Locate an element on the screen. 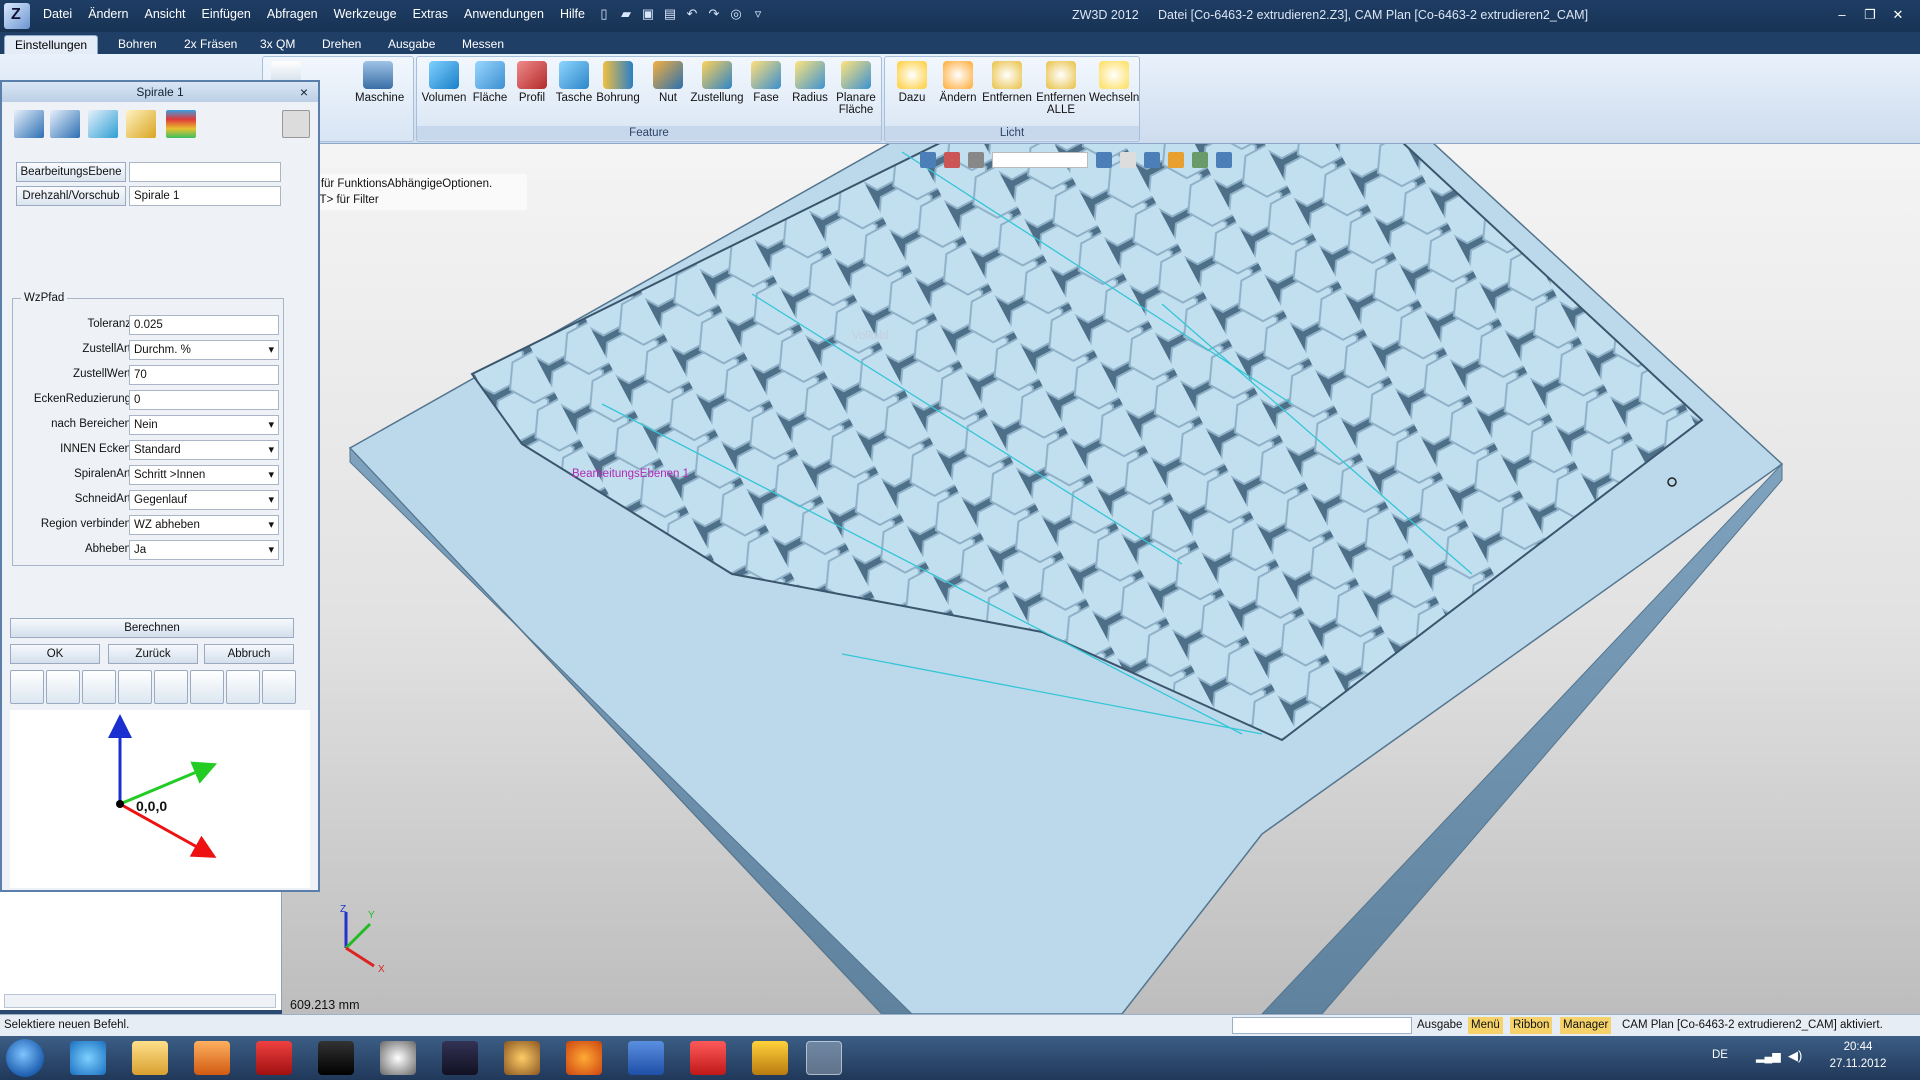 The height and width of the screenshot is (1080, 1920). statusbar-tab-menue: Menü is located at coordinates (1485, 1025).